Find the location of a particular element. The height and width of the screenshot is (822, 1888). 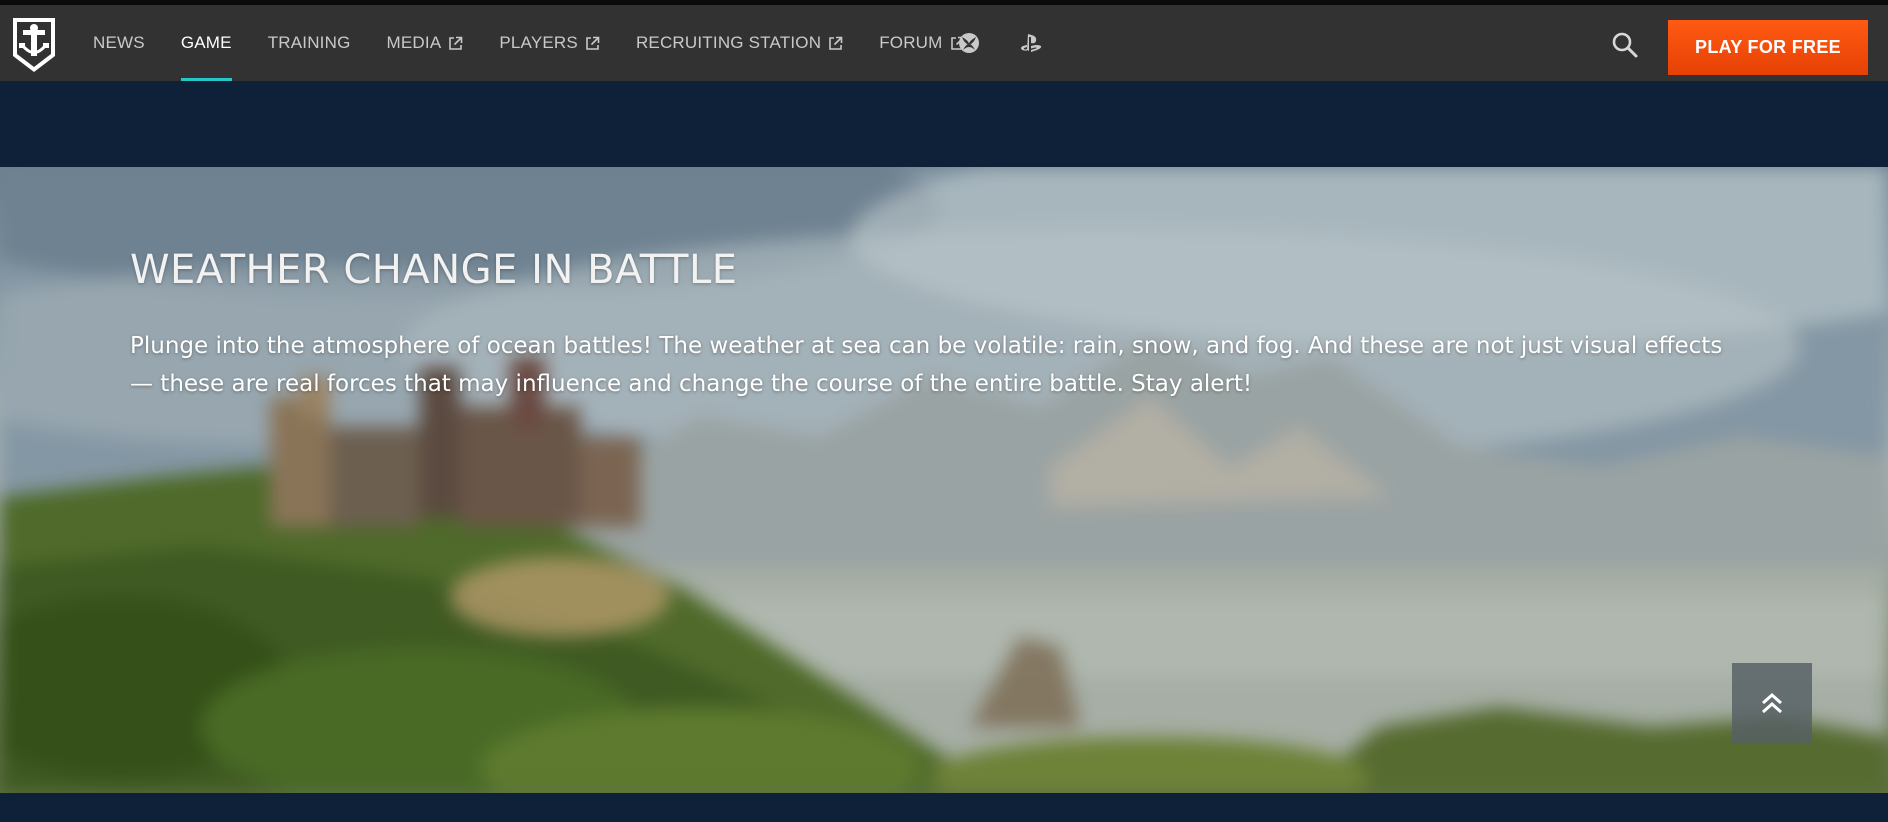

world-of-warships-logo-icon is located at coordinates (34, 45).